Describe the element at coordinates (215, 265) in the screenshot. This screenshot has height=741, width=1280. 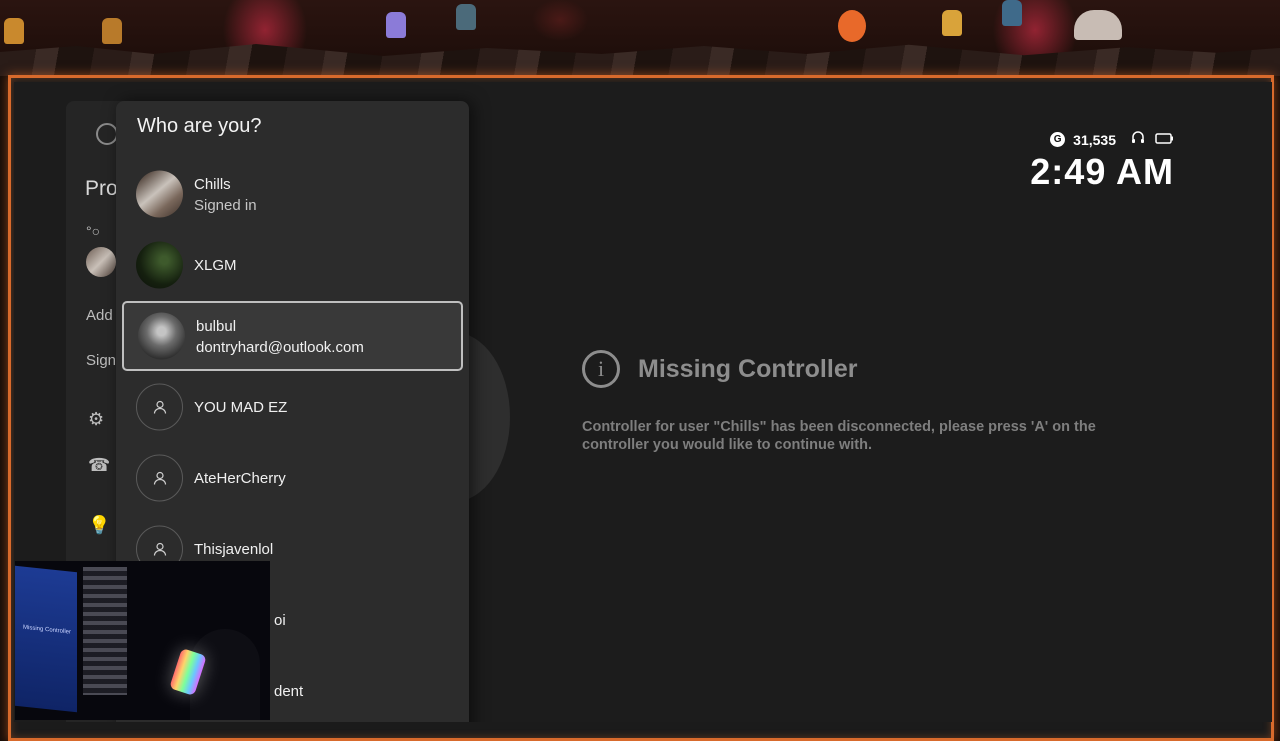
I see `account-name: XLGM` at that location.